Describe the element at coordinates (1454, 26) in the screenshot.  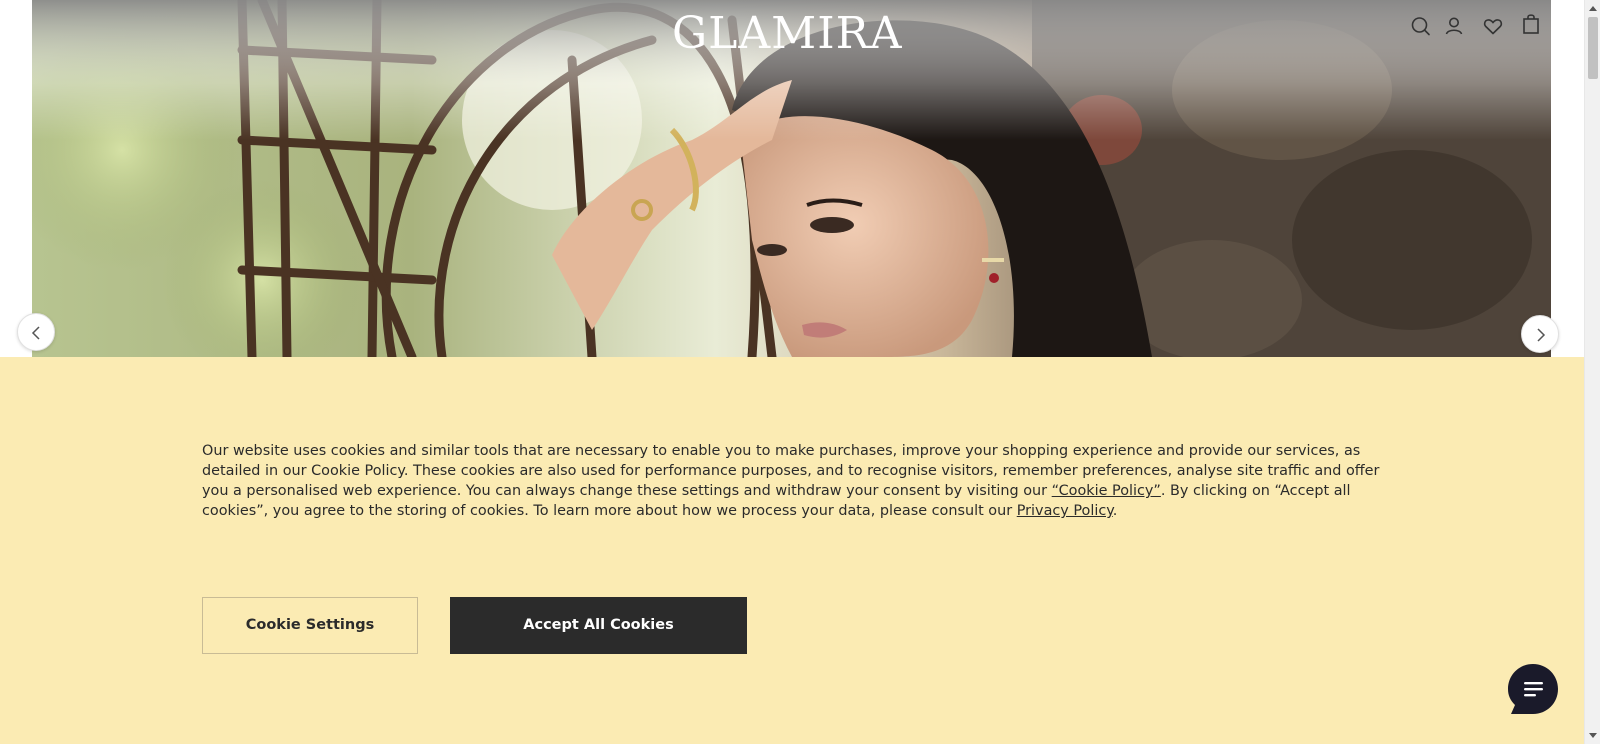
I see `account-icon` at that location.